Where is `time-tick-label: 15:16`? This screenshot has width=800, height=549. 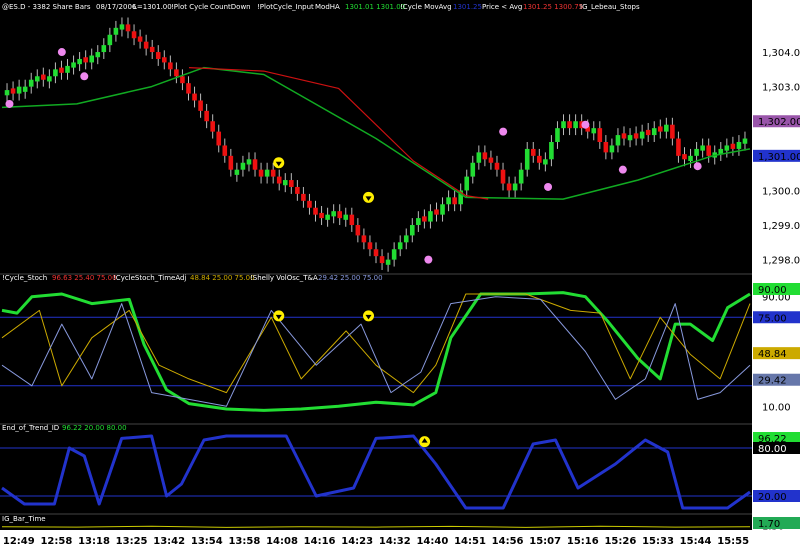 time-tick-label: 15:16 is located at coordinates (583, 541).